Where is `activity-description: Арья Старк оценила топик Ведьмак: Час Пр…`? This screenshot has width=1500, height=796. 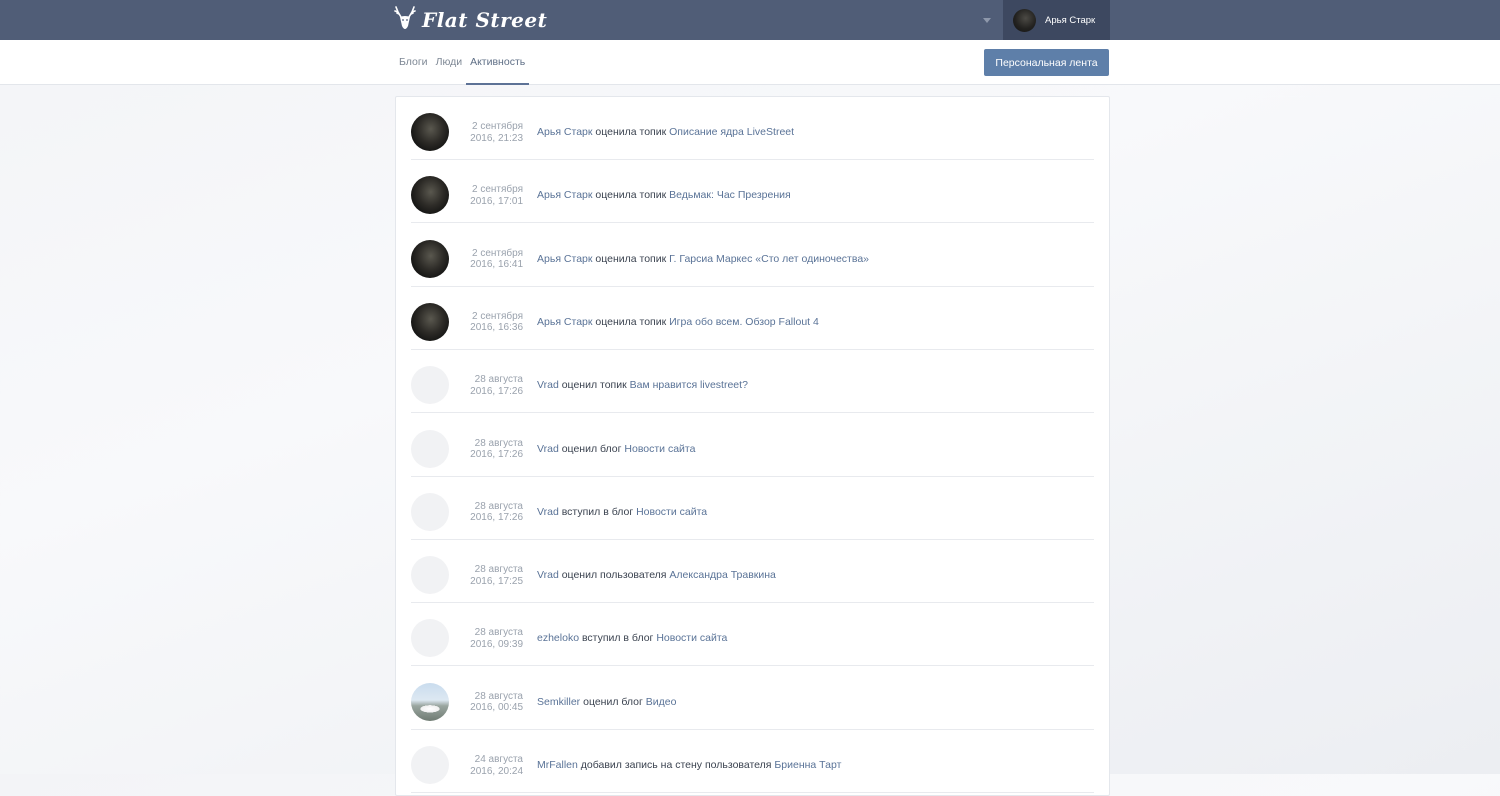
activity-description: Арья Старк оценила топик Ведьмак: Час Пр… is located at coordinates (664, 195).